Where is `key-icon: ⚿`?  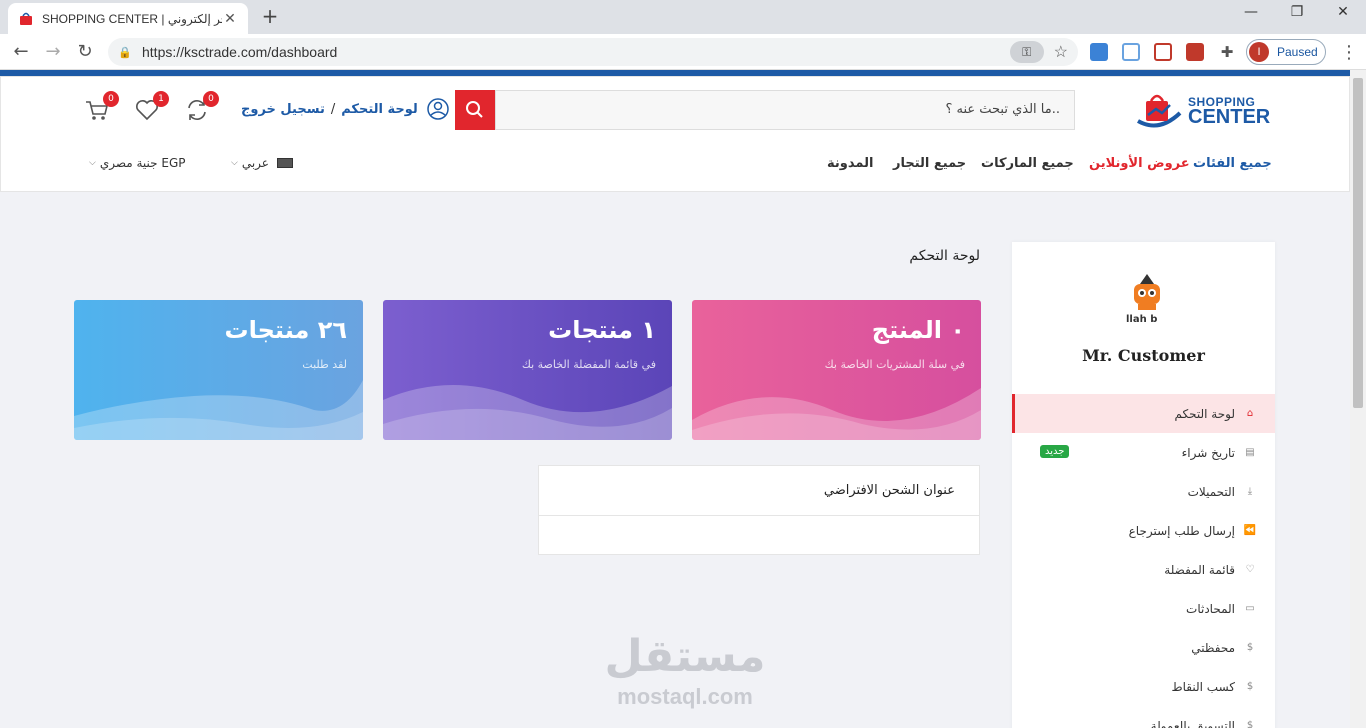 key-icon: ⚿ is located at coordinates (1026, 52).